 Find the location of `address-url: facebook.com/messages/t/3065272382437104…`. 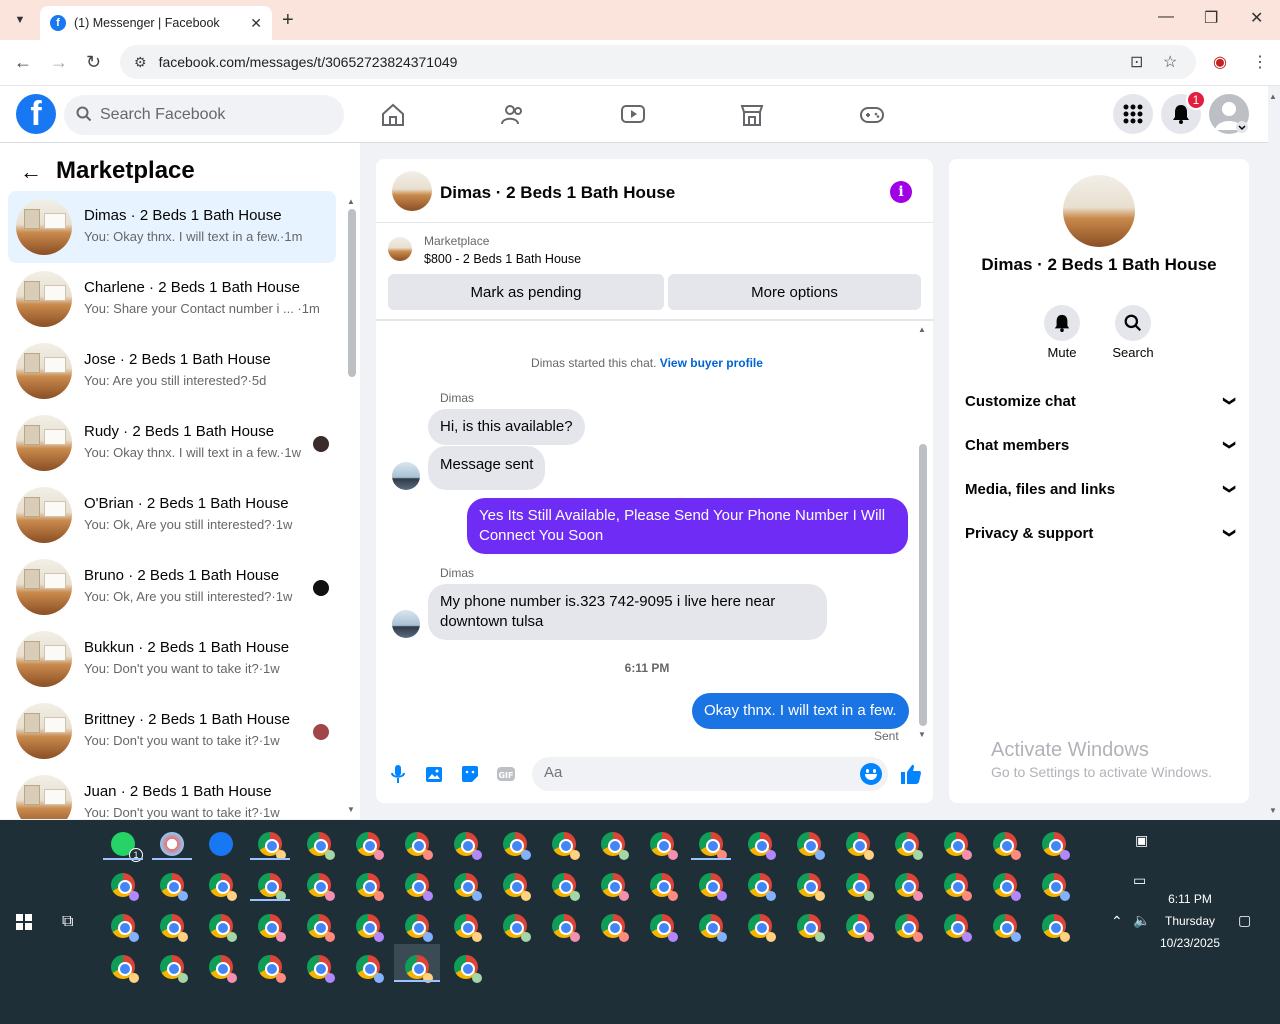

address-url: facebook.com/messages/t/3065272382437104… is located at coordinates (308, 62).